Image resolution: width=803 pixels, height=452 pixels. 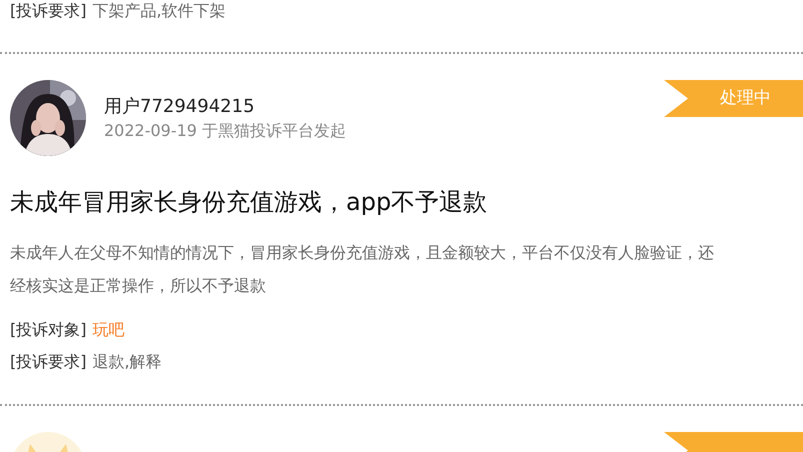 What do you see at coordinates (159, 10) in the screenshot?
I see `field-value: 下架产品,软件下架` at bounding box center [159, 10].